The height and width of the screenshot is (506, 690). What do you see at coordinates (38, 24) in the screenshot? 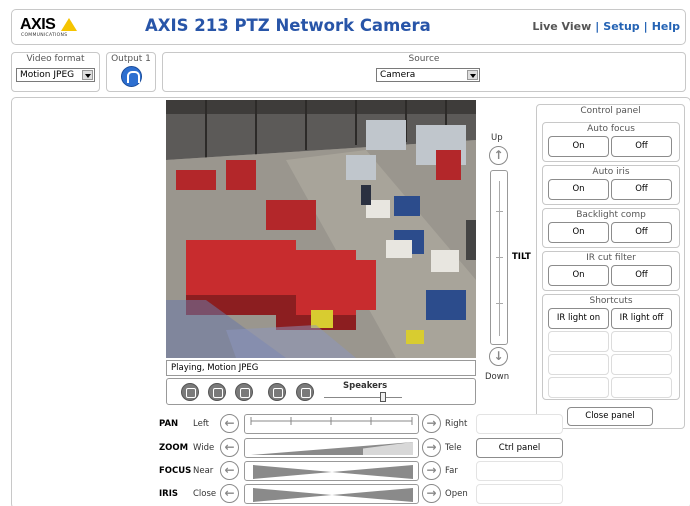
I see `logo-text: AXIS` at bounding box center [38, 24].